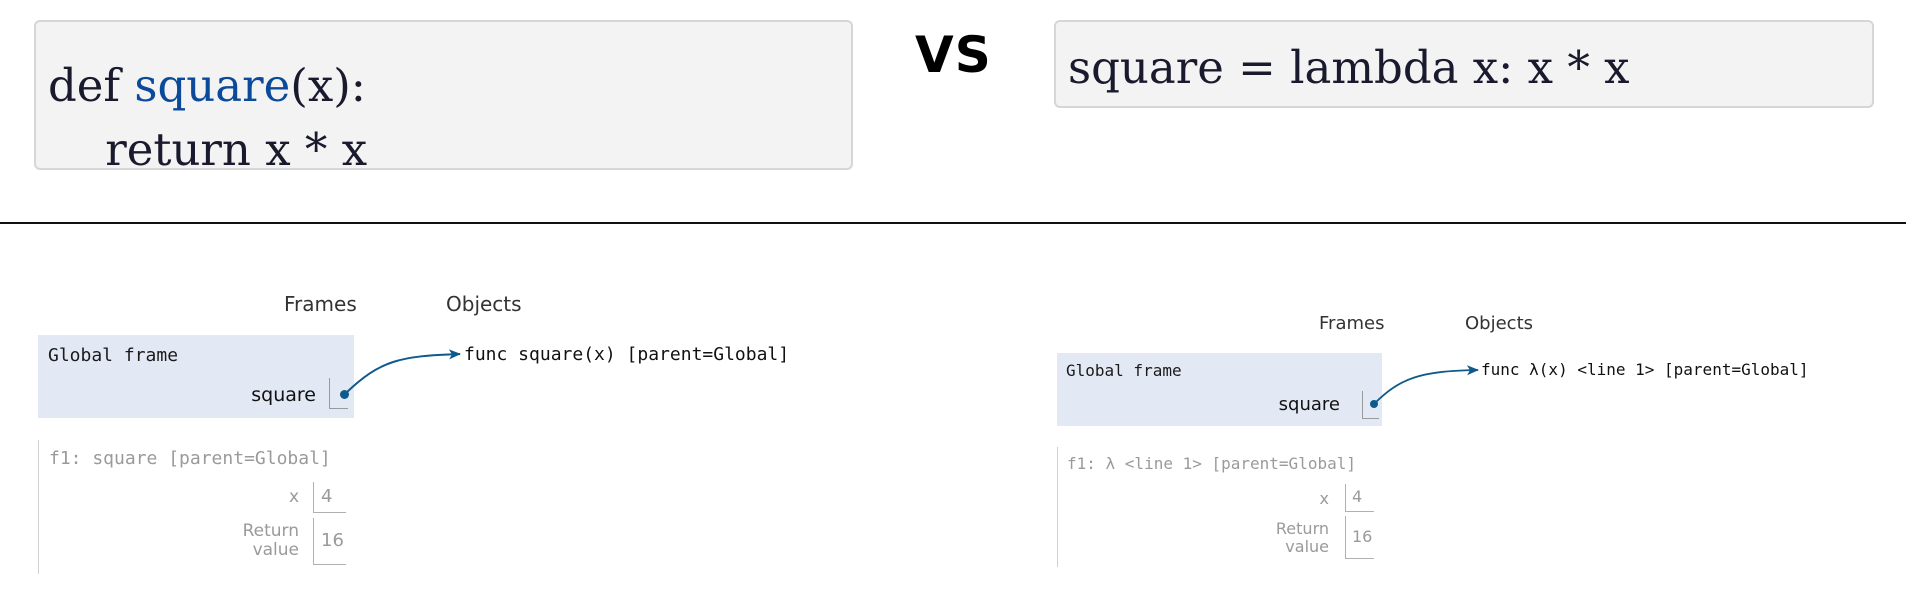 The height and width of the screenshot is (607, 1914). Describe the element at coordinates (402, 372) in the screenshot. I see `left-pointer-arrow` at that location.